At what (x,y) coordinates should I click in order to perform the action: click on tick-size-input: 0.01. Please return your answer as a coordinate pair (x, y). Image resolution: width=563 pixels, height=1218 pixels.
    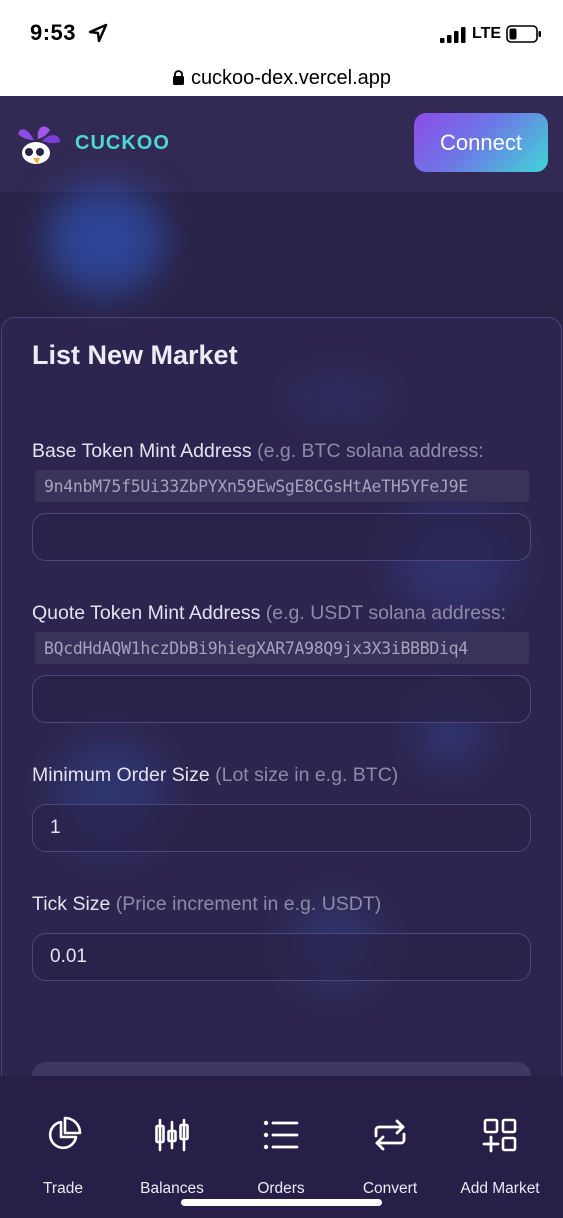
    Looking at the image, I should click on (281, 957).